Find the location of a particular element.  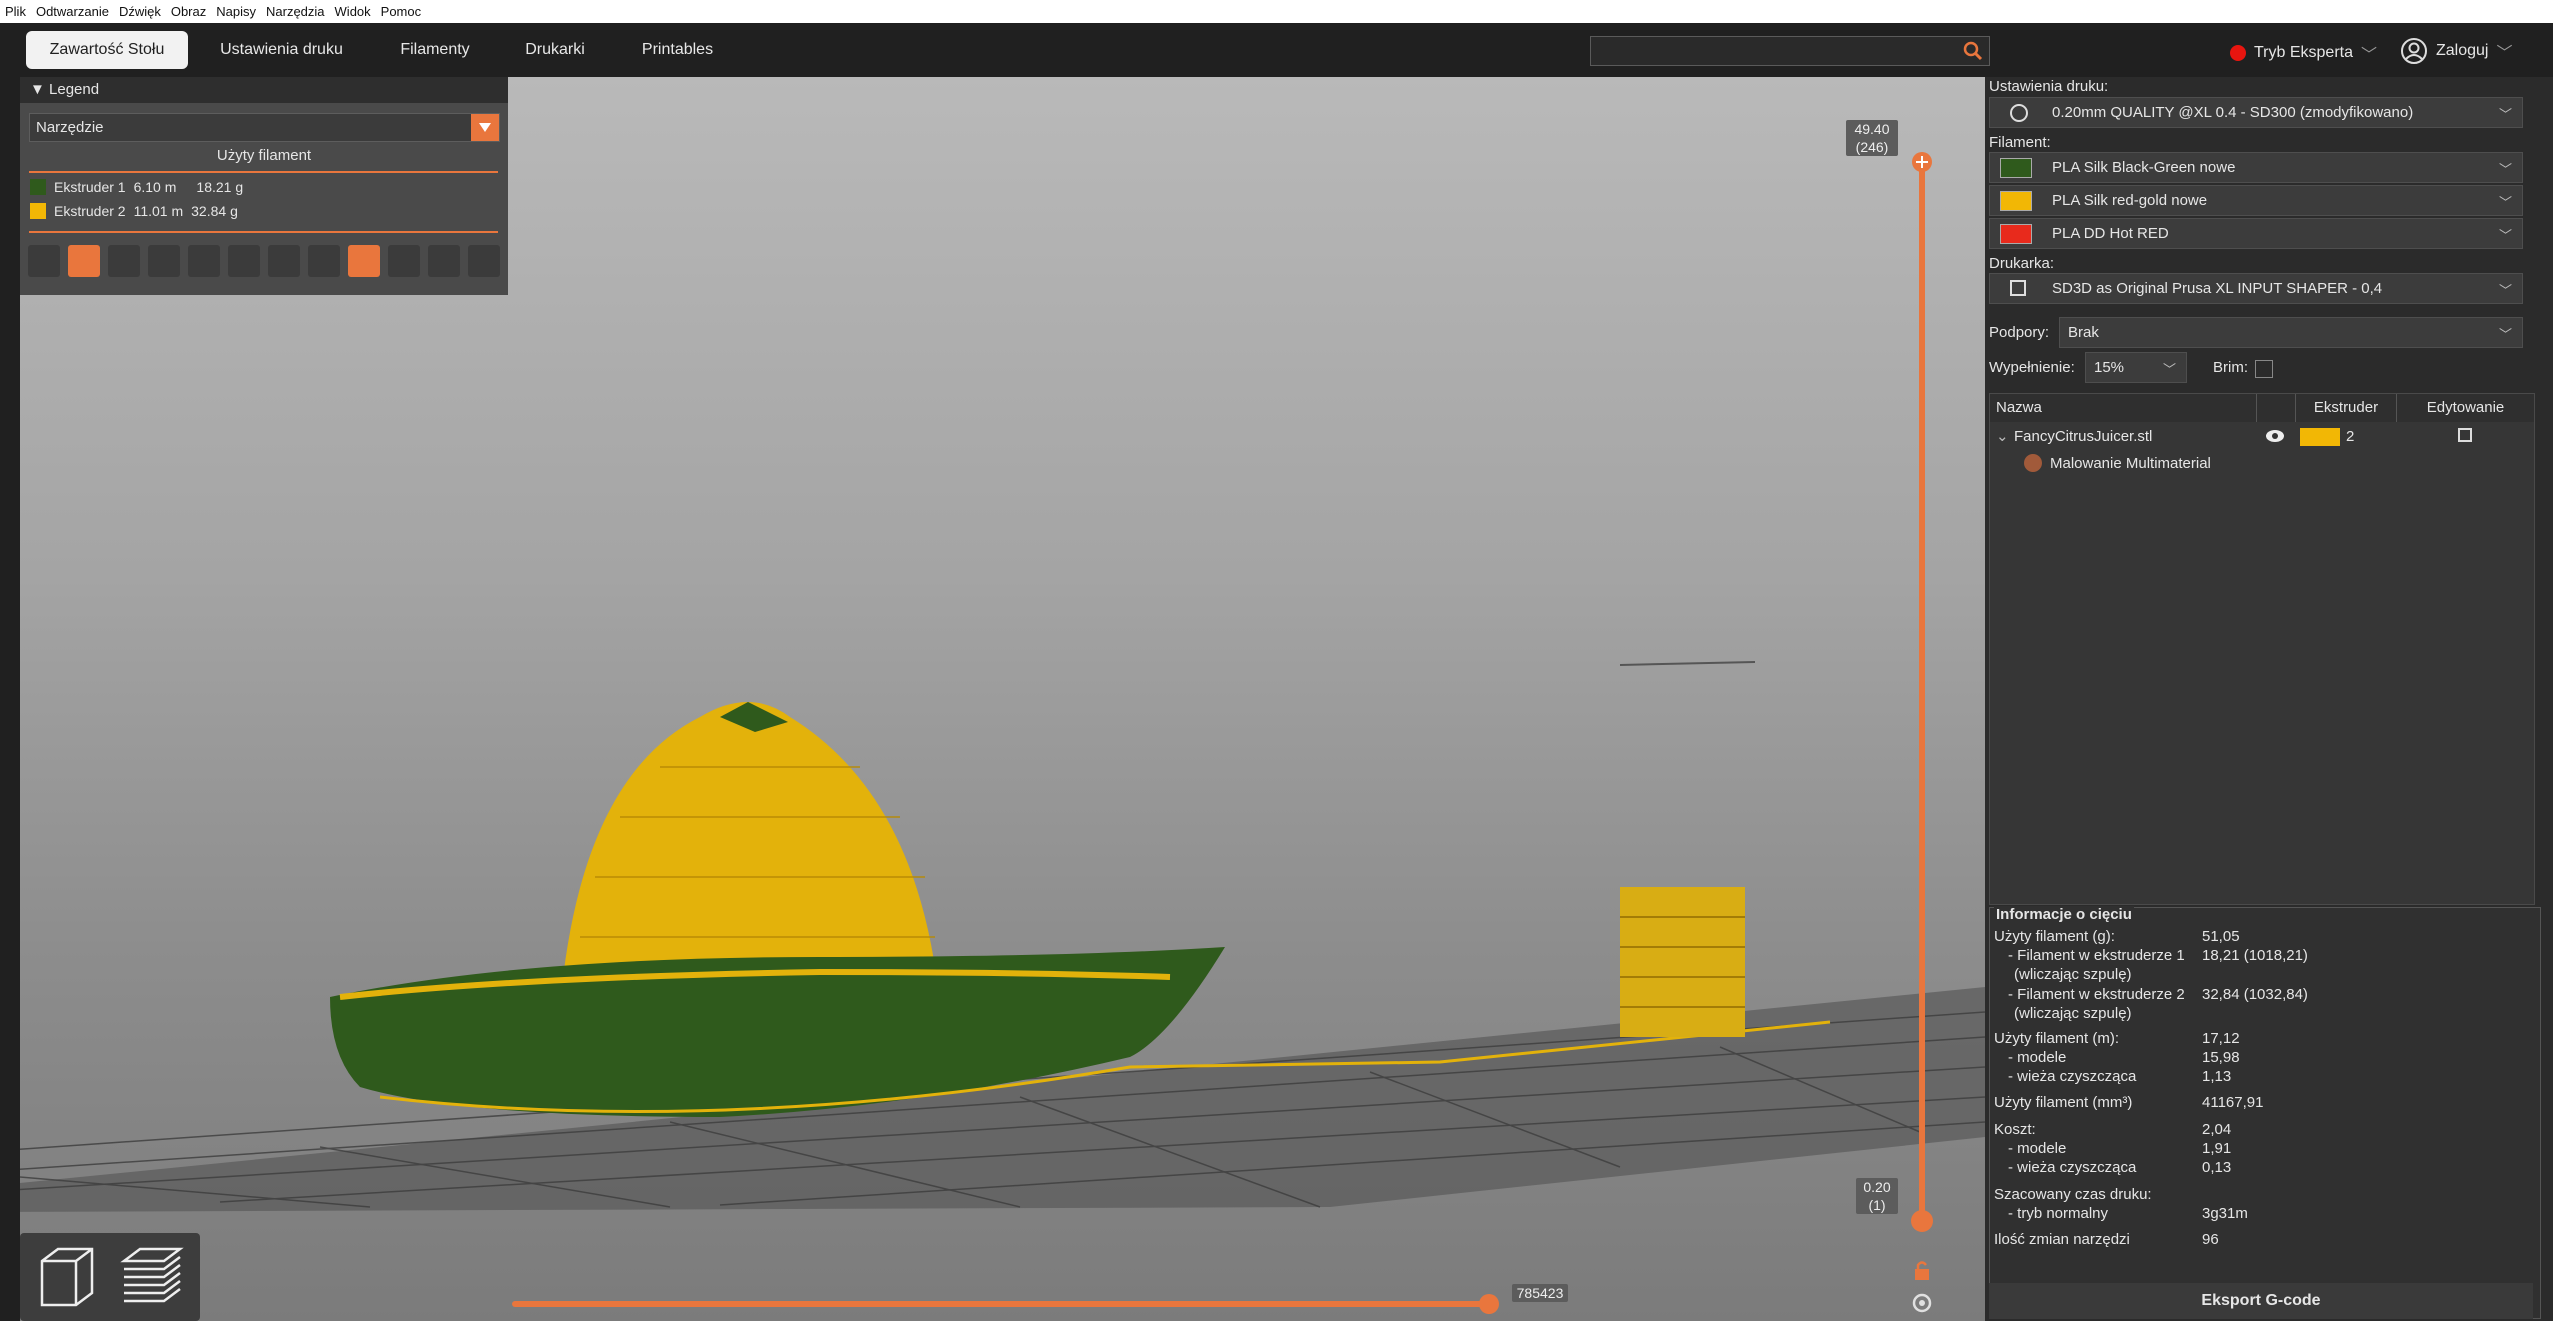

menu-audio: Dźwięk is located at coordinates (140, 11).